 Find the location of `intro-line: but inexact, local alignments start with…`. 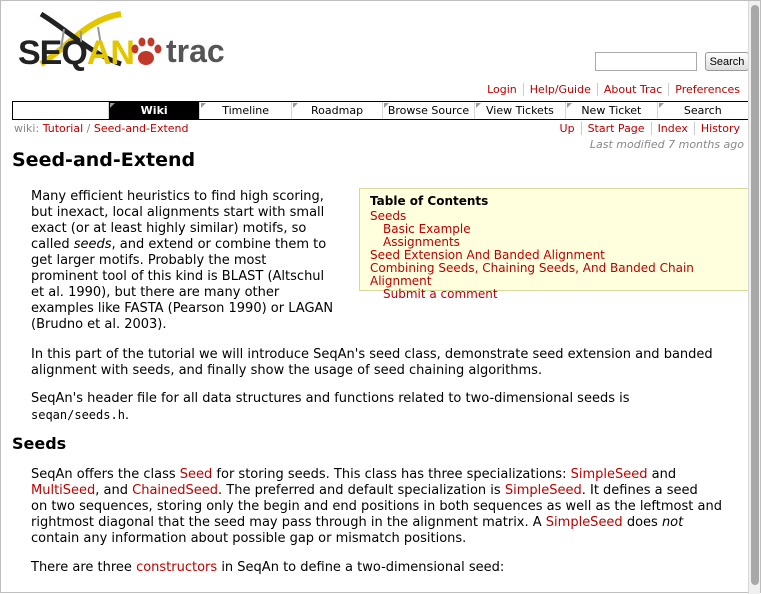

intro-line: but inexact, local alignments start with… is located at coordinates (178, 212).